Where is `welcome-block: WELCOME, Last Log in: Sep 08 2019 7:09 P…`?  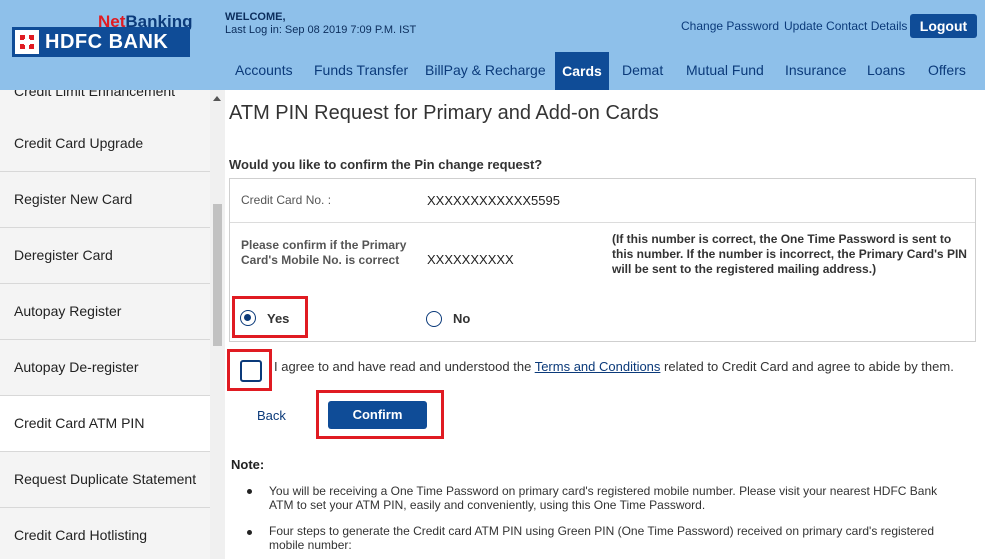 welcome-block: WELCOME, Last Log in: Sep 08 2019 7:09 P… is located at coordinates (320, 24).